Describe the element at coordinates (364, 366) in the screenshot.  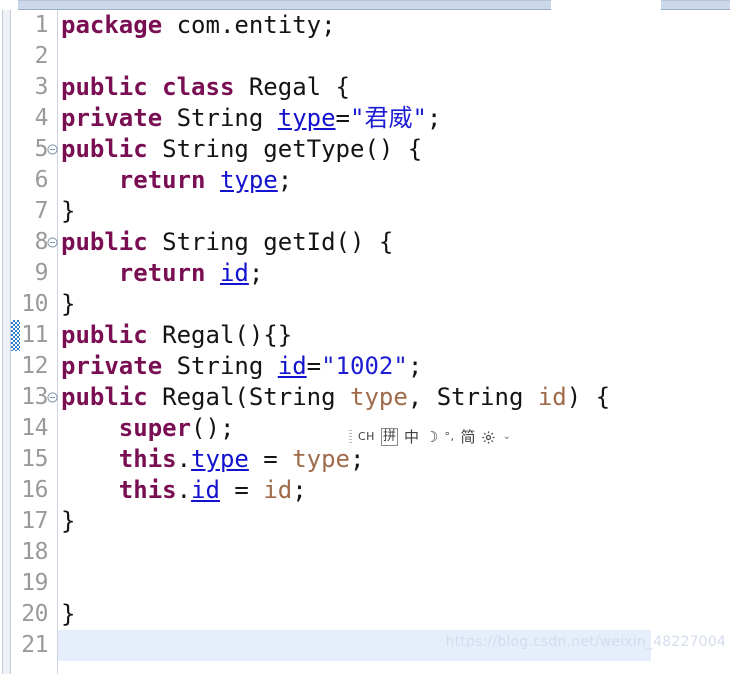
I see `token-str: "1002"` at that location.